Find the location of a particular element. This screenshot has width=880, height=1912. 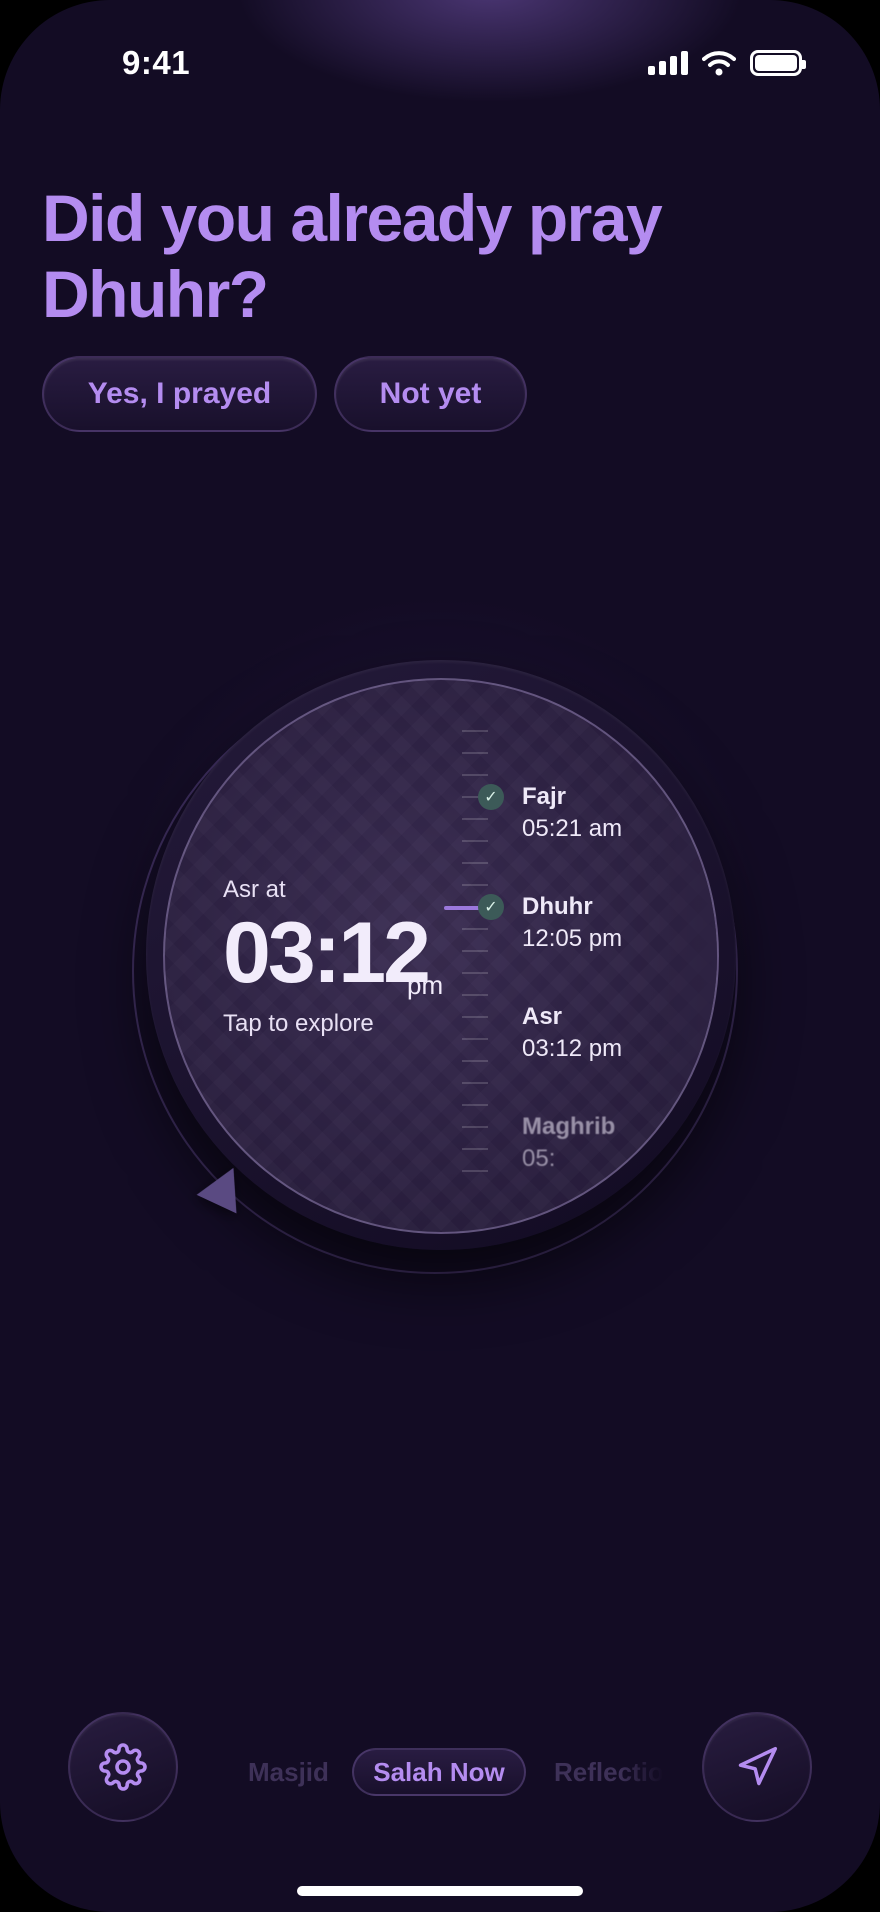

tab-masjid: Masjid is located at coordinates (288, 1772).